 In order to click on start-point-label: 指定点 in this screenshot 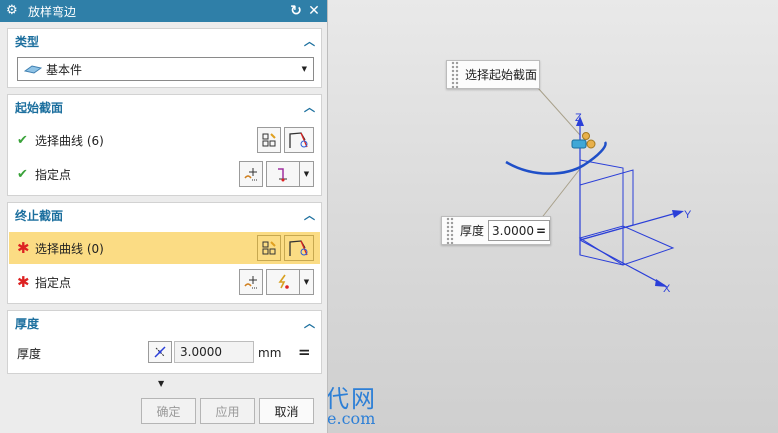, I will do `click(53, 174)`.